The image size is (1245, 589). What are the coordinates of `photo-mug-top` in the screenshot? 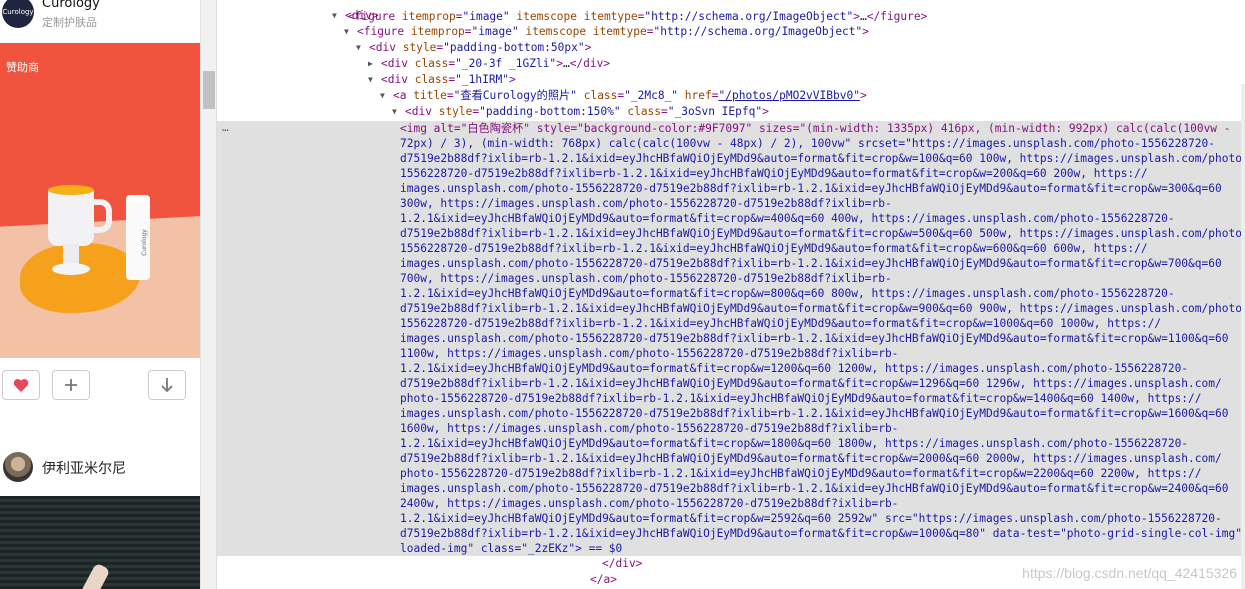 It's located at (71, 190).